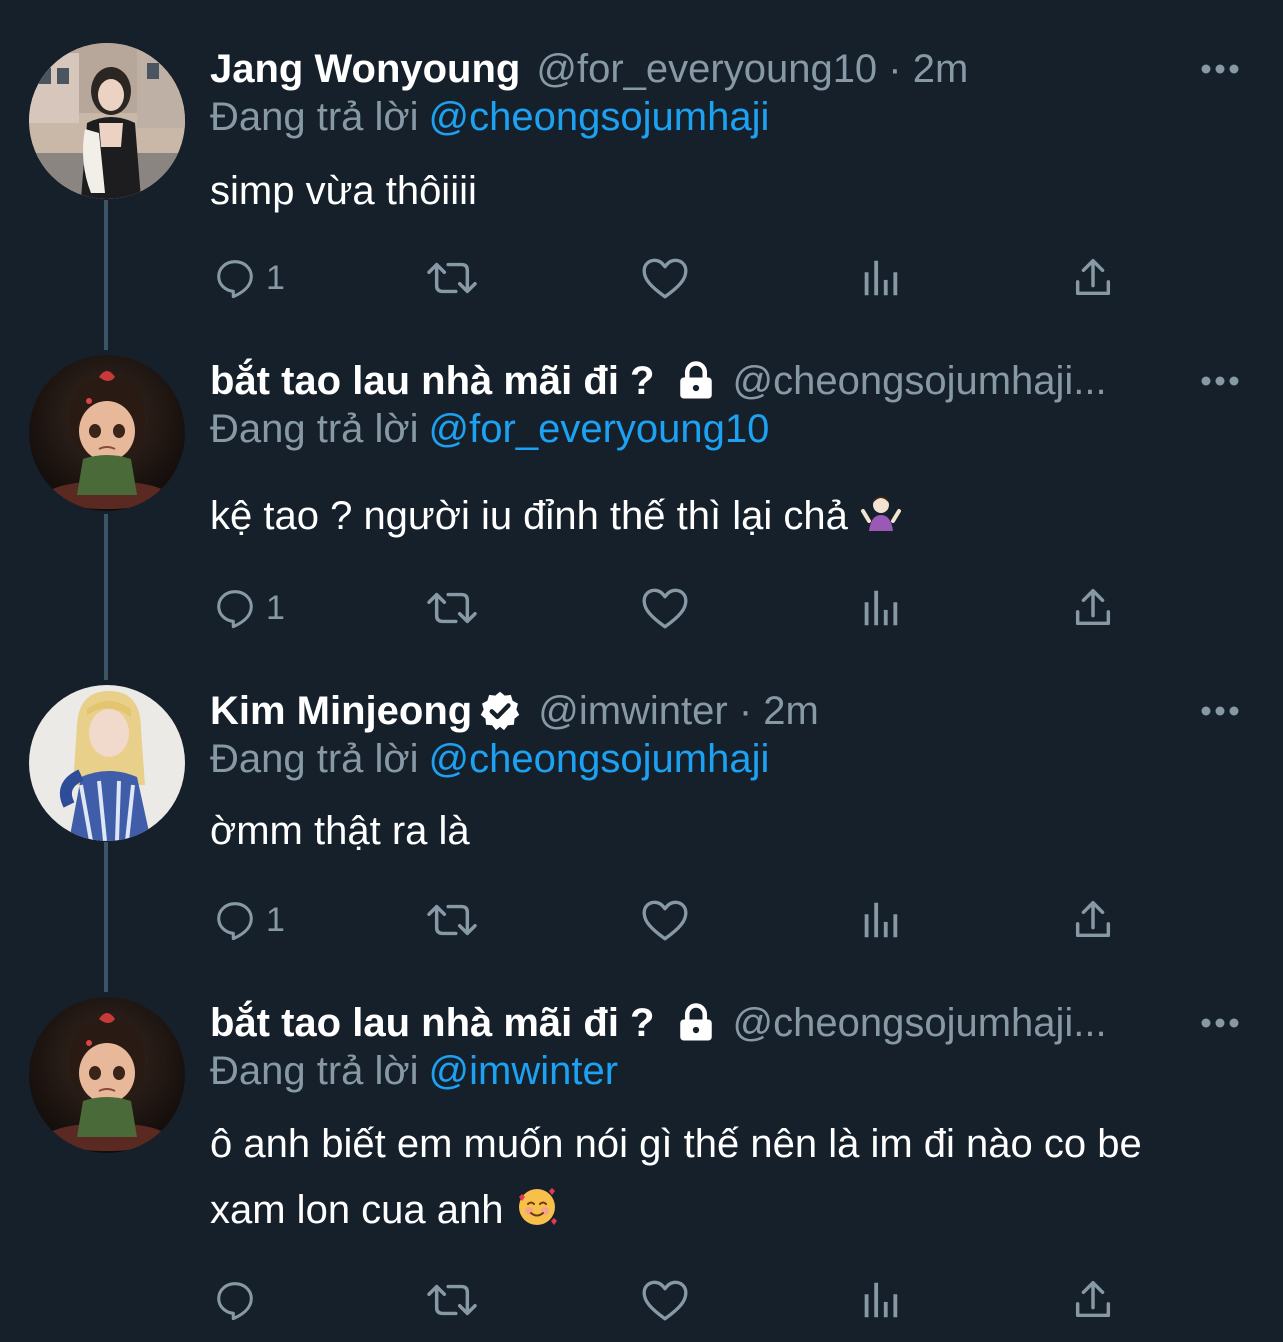  Describe the element at coordinates (524, 1071) in the screenshot. I see `replying-to-handle: @imwinter` at that location.